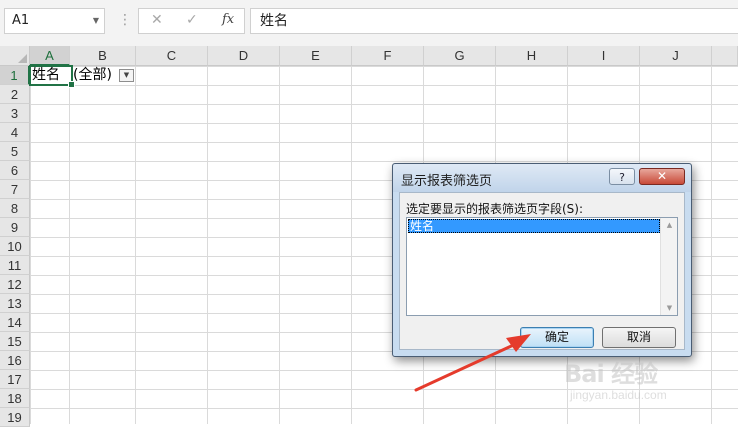  What do you see at coordinates (157, 20) in the screenshot?
I see `cancel-icon: ✕` at bounding box center [157, 20].